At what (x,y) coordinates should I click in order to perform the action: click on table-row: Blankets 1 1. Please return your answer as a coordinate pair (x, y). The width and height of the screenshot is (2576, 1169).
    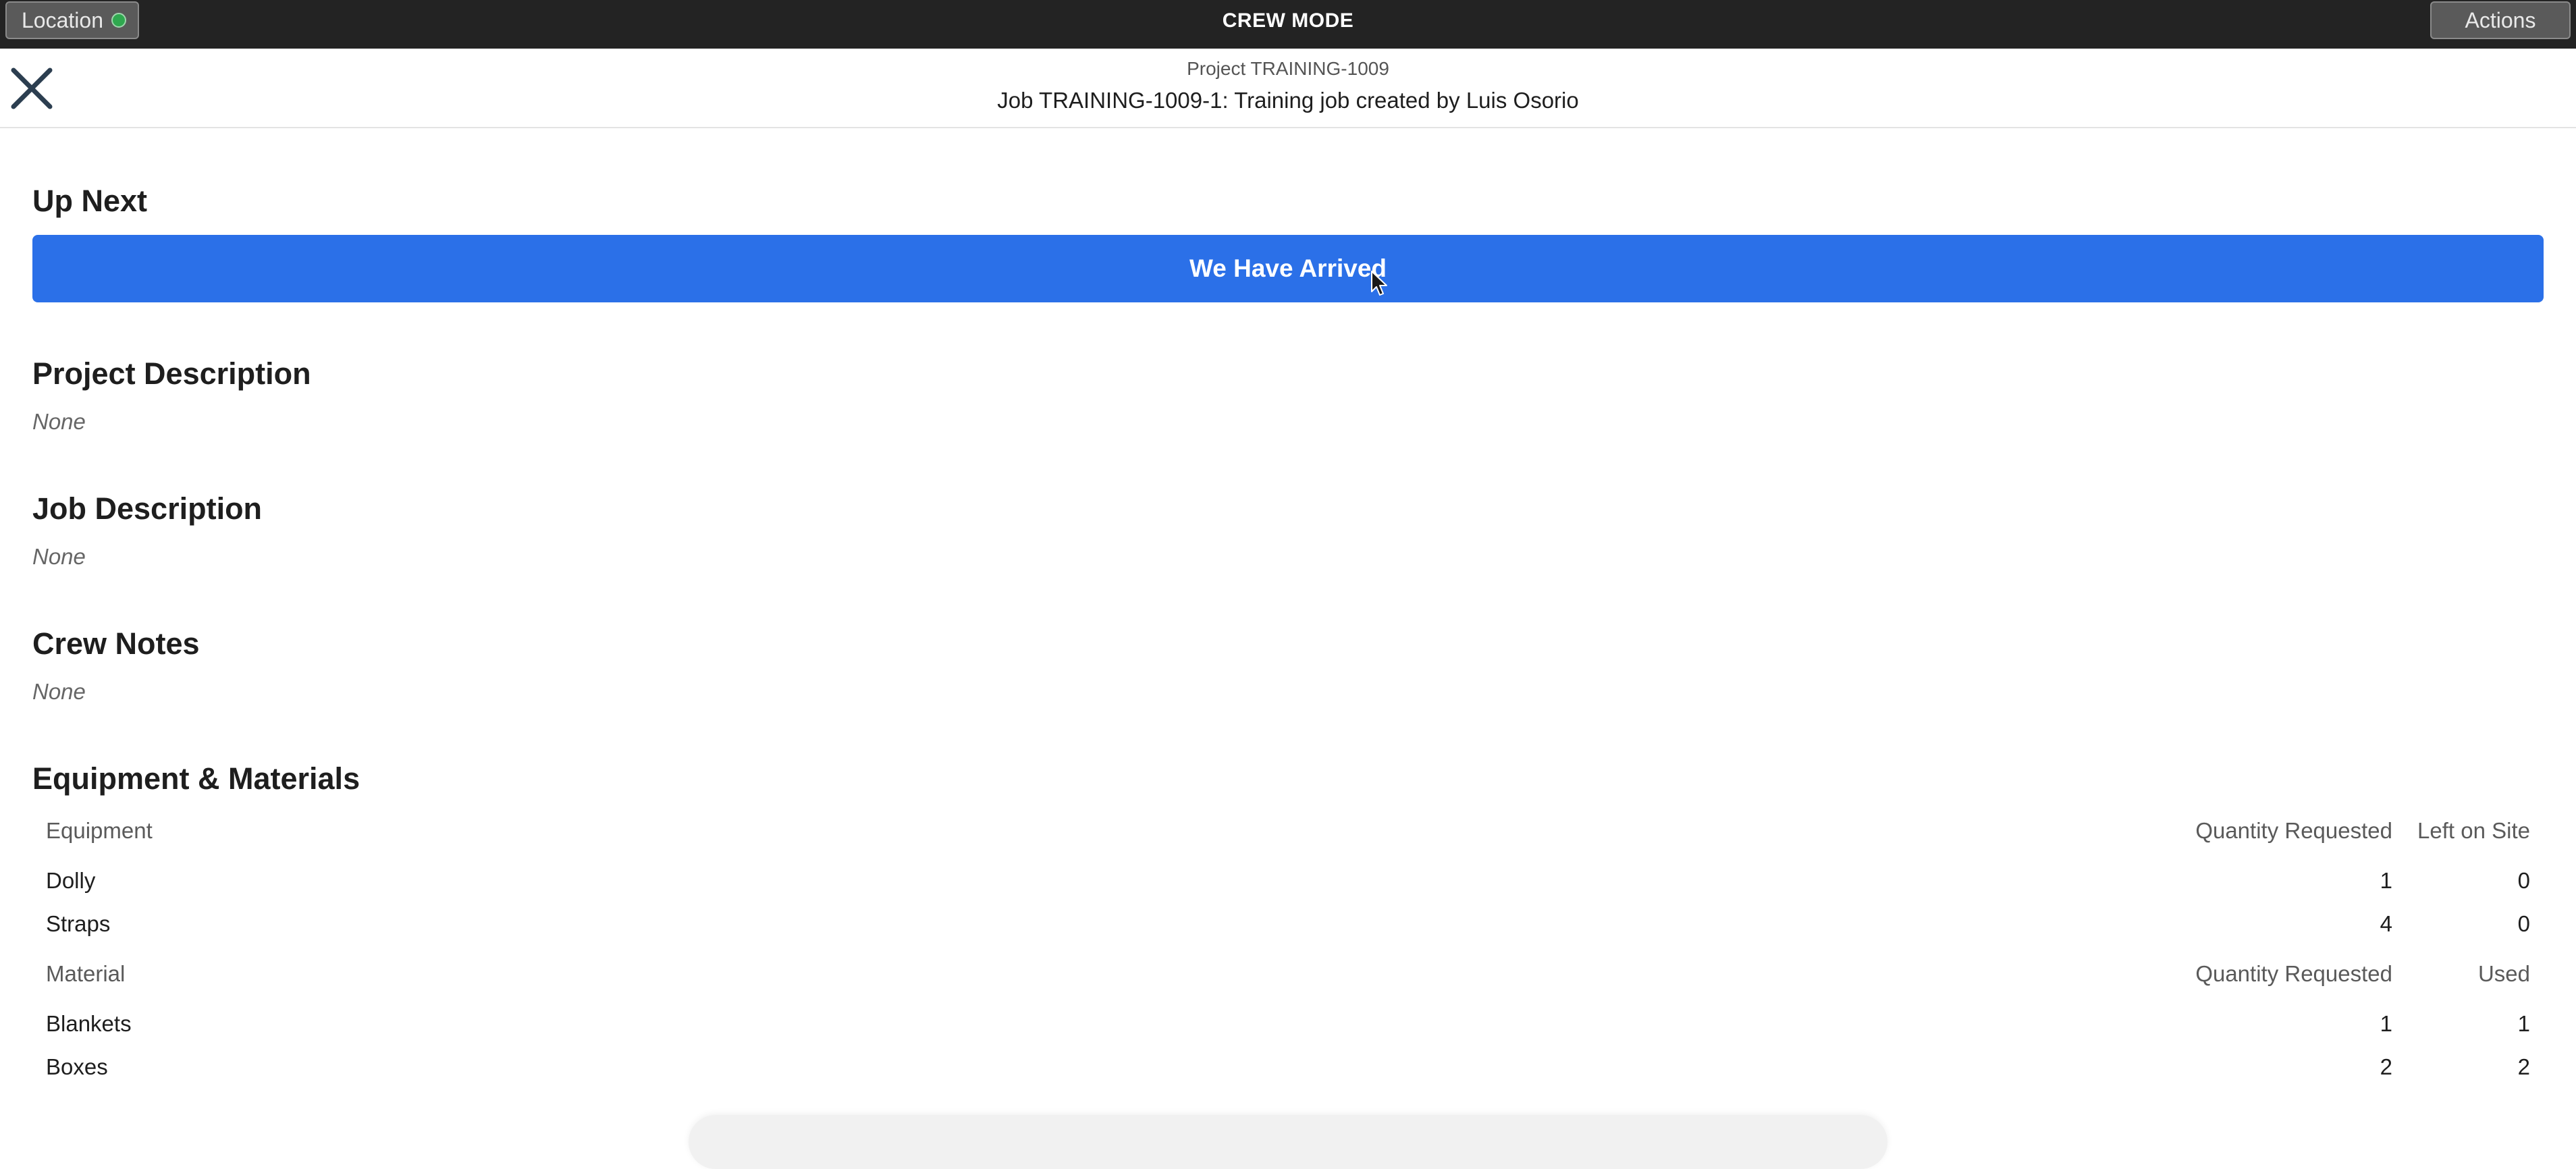
    Looking at the image, I should click on (1288, 1024).